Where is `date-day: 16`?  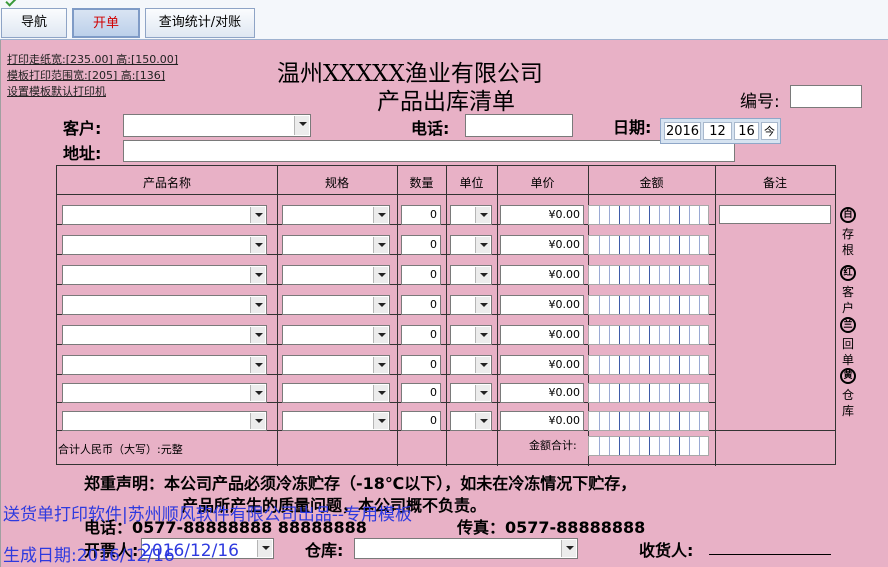
date-day: 16 is located at coordinates (746, 131).